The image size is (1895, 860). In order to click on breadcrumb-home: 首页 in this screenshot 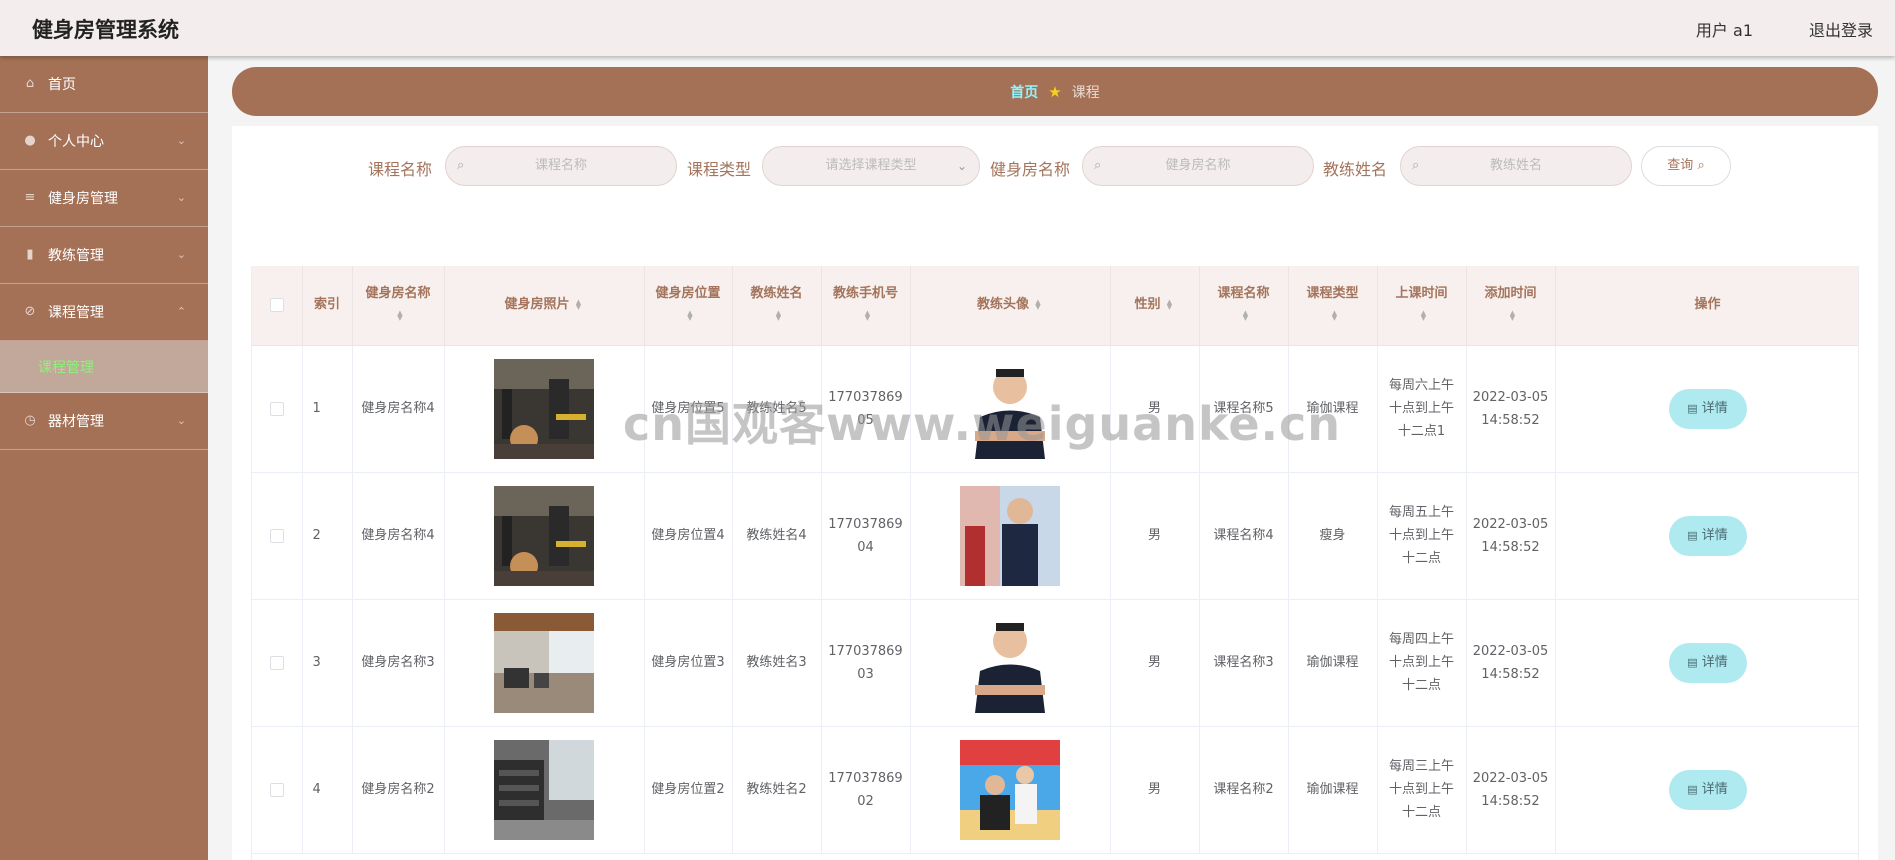, I will do `click(1024, 92)`.